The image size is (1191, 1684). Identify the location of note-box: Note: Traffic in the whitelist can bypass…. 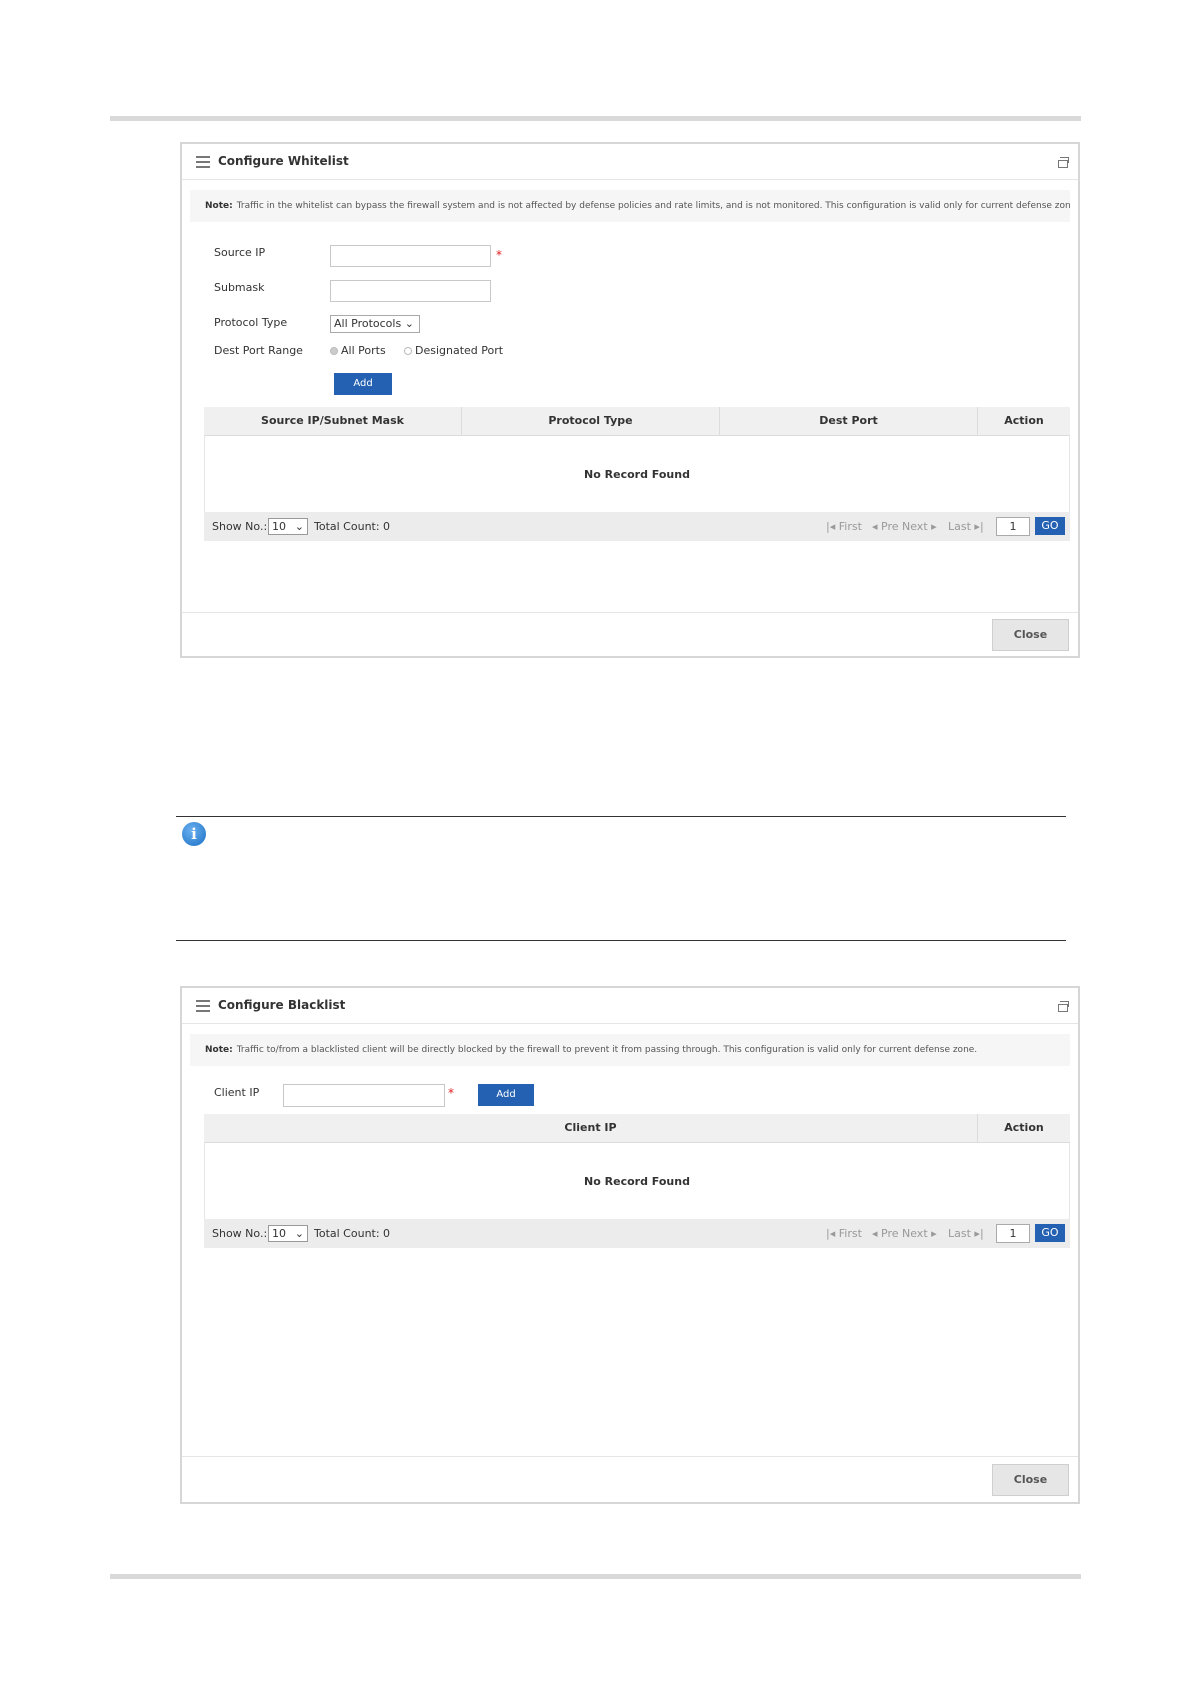
(630, 206).